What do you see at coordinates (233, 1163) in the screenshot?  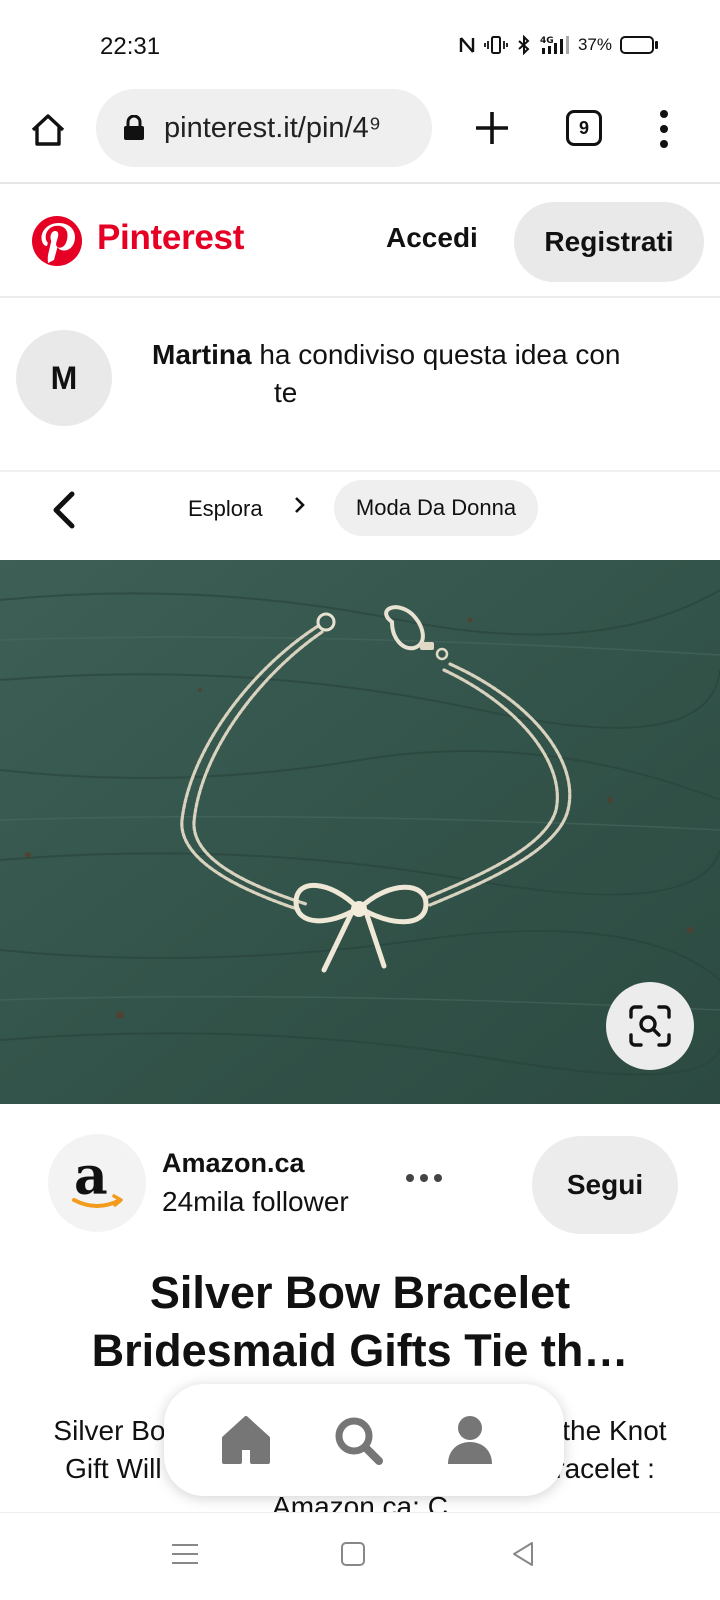 I see `creator-name: Amazon.ca` at bounding box center [233, 1163].